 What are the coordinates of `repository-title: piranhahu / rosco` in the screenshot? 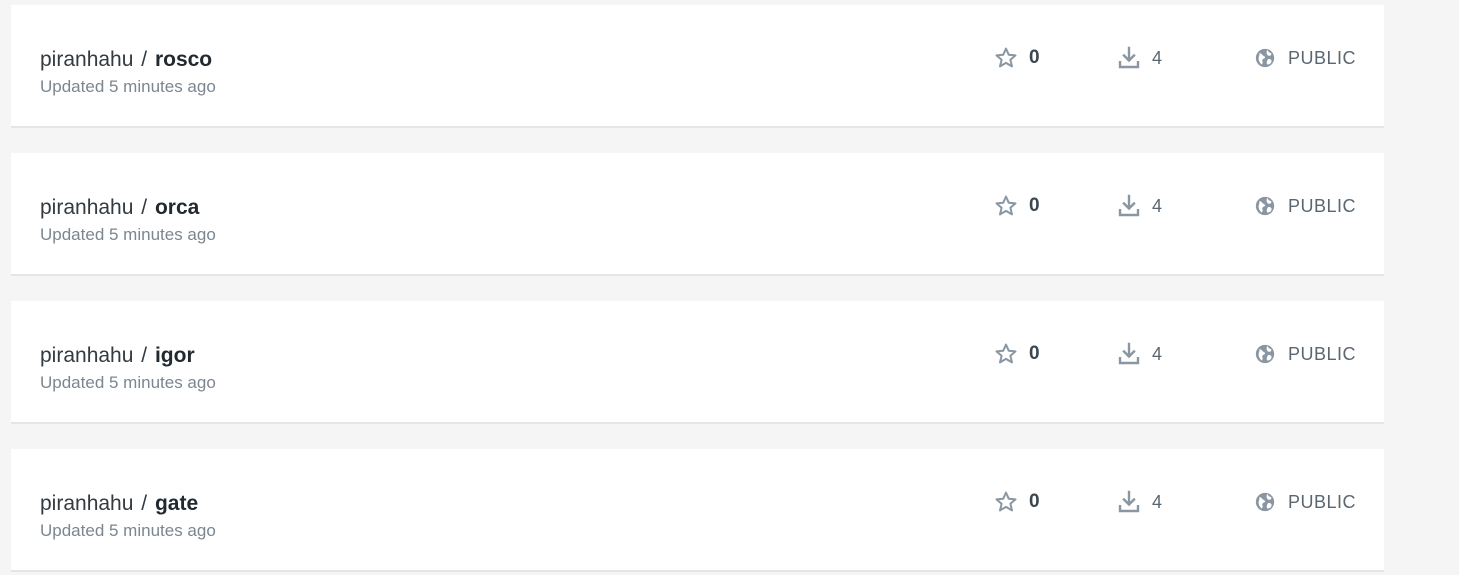 It's located at (126, 60).